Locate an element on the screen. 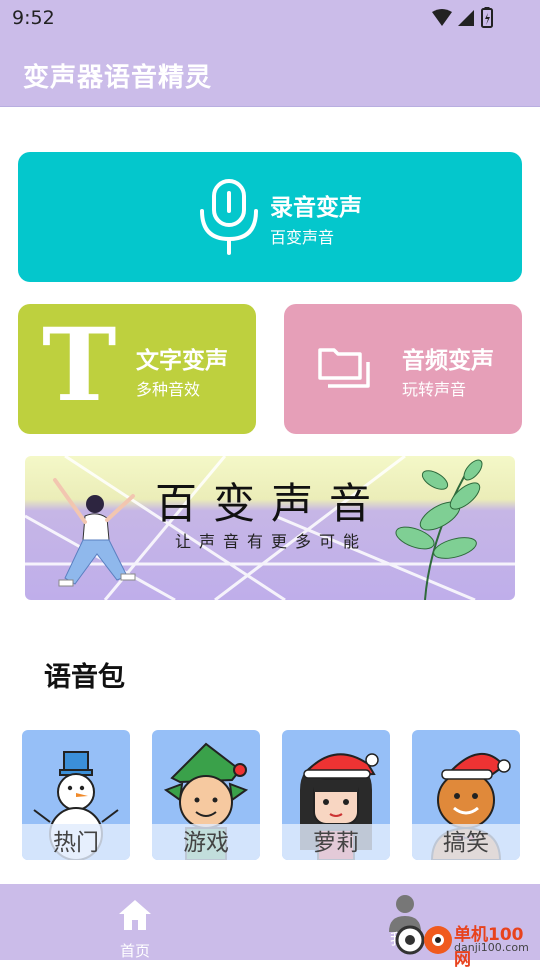 The width and height of the screenshot is (540, 970). voice-pack-hot: 热门 is located at coordinates (76, 795).